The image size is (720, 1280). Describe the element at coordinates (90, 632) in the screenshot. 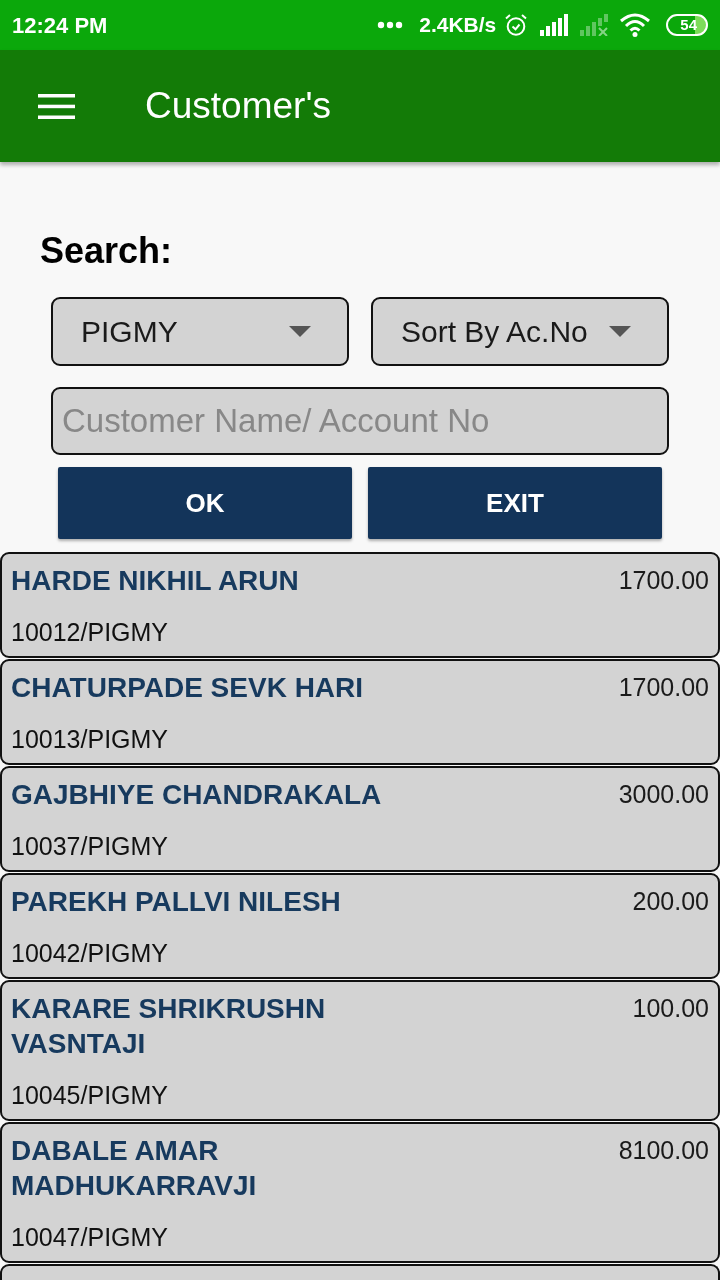

I see `account-number: 10012/PIGMY` at that location.